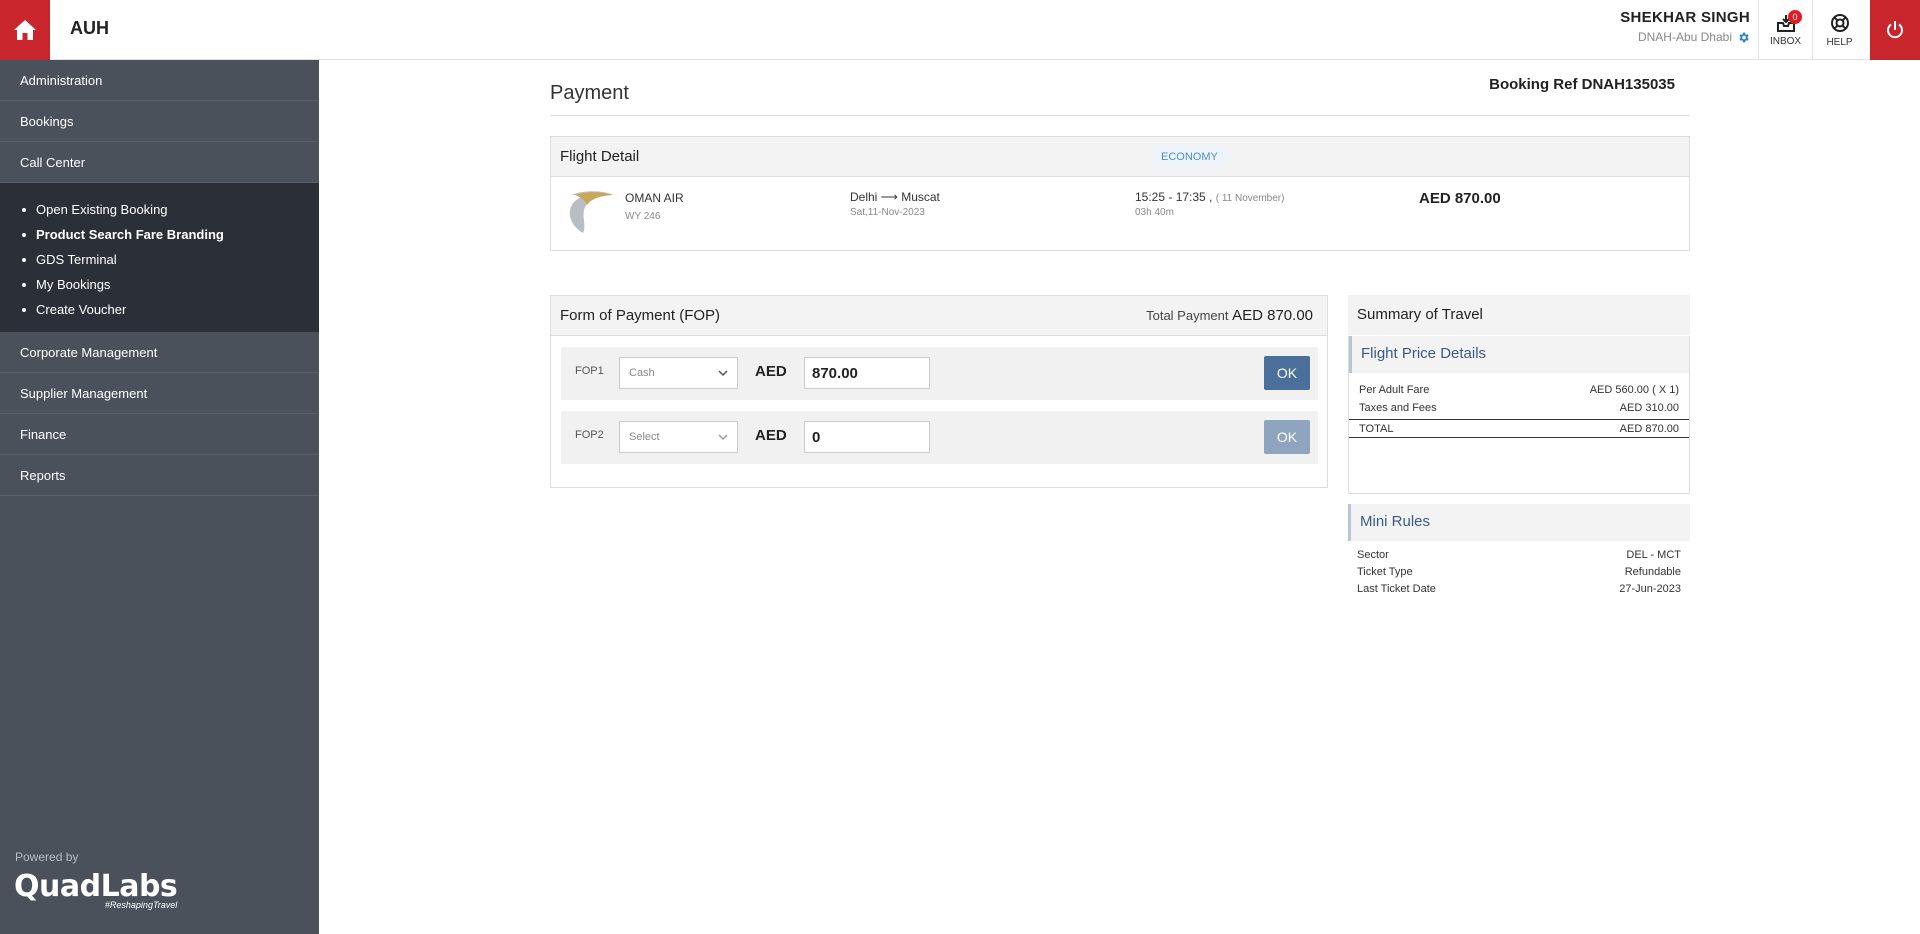 This screenshot has height=934, width=1920. I want to click on fop1-selected-value: Cash, so click(642, 373).